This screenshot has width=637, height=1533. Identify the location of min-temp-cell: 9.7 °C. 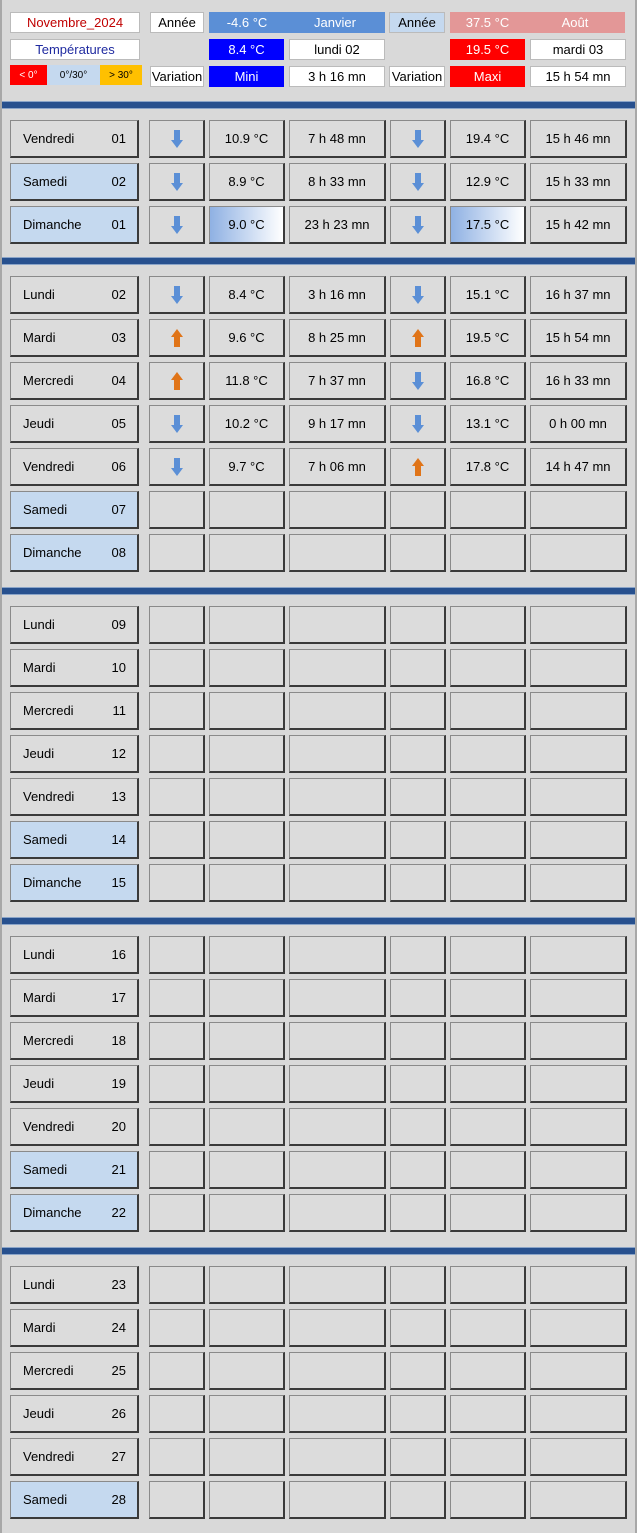
(247, 467).